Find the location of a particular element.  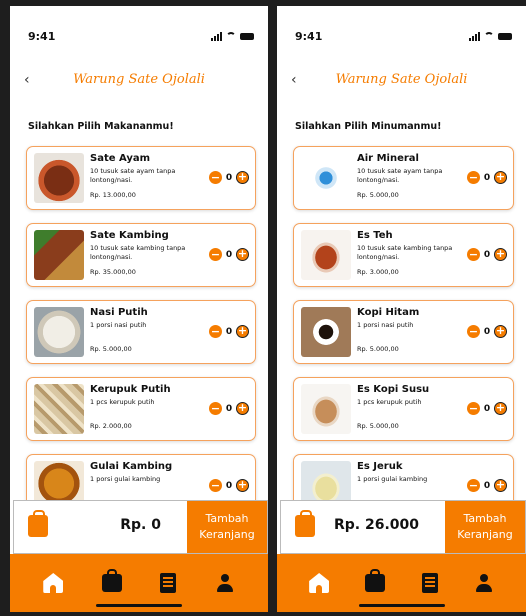

item-name: Es Teh is located at coordinates (375, 235).